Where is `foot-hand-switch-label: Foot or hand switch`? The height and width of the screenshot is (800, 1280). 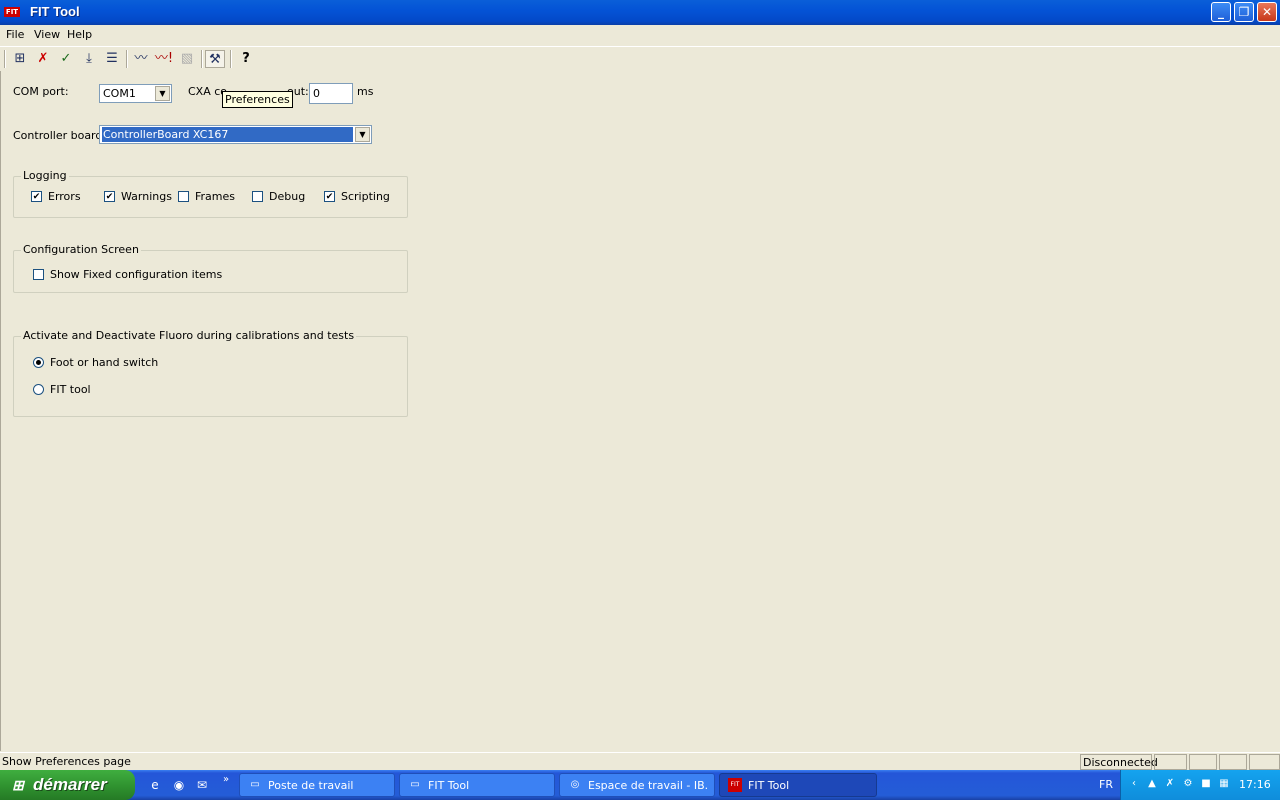
foot-hand-switch-label: Foot or hand switch is located at coordinates (104, 362).